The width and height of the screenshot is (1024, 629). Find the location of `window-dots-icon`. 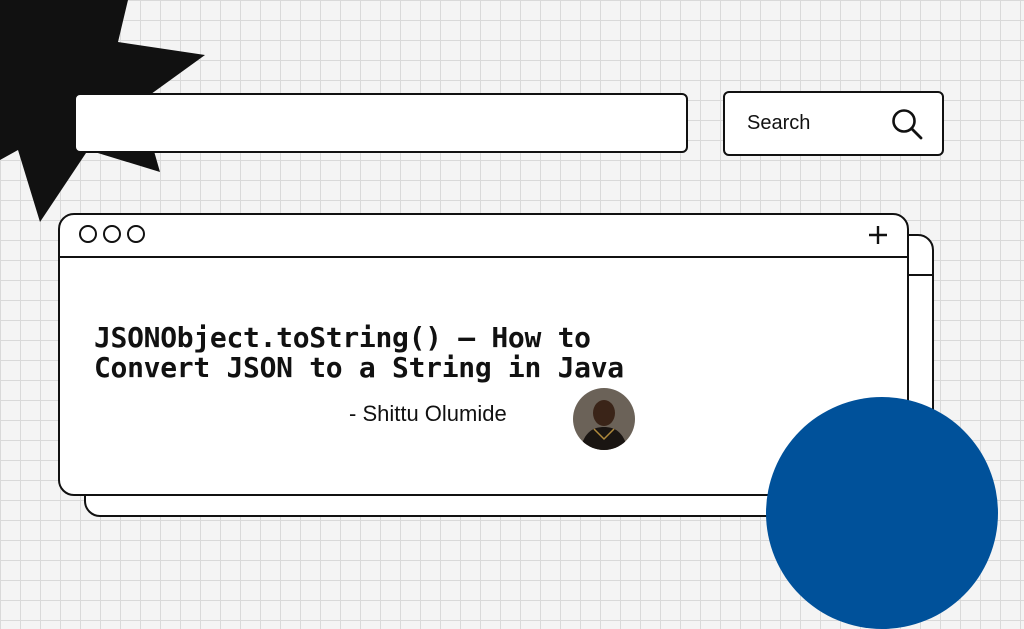

window-dots-icon is located at coordinates (112, 234).